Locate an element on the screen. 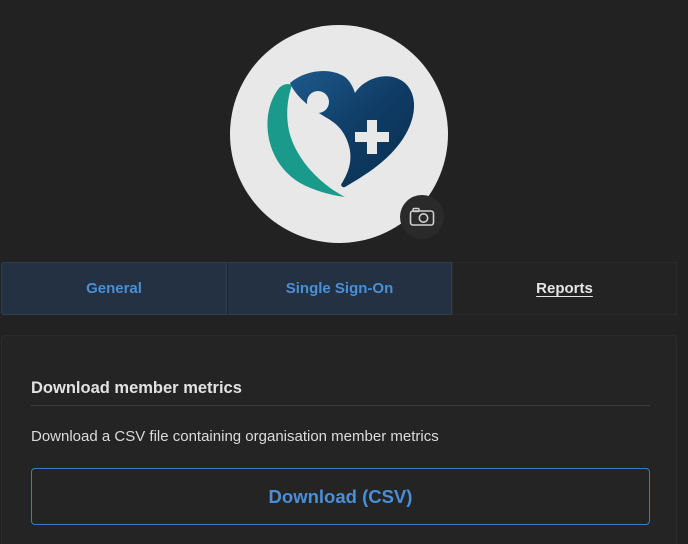 The height and width of the screenshot is (544, 688). camera-icon is located at coordinates (422, 216).